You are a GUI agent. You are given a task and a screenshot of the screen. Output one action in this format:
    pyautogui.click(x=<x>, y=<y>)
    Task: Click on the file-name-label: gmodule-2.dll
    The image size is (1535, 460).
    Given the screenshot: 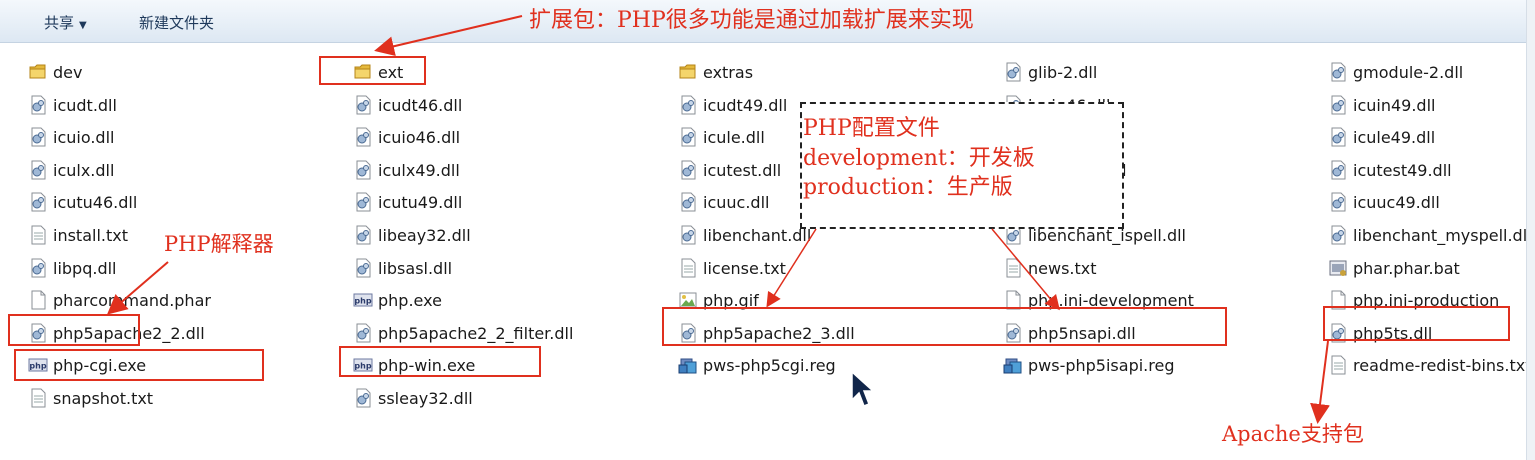 What is the action you would take?
    pyautogui.click(x=1408, y=72)
    